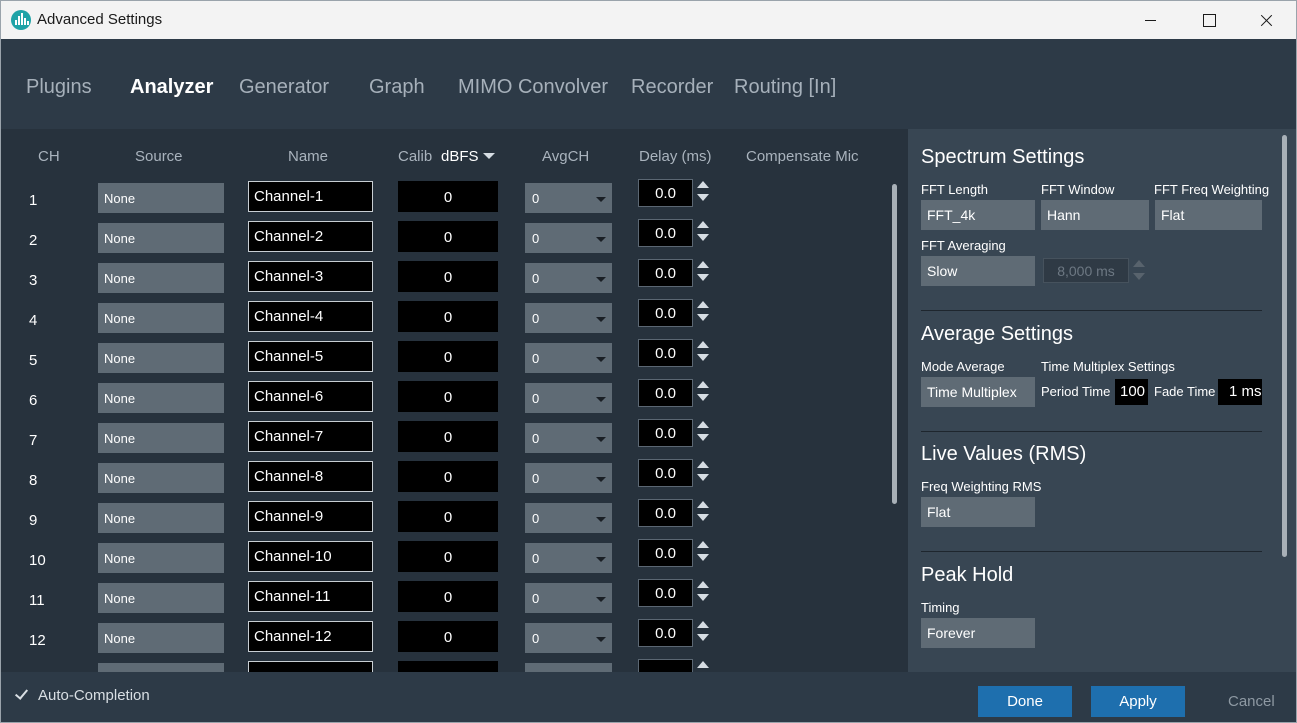 Image resolution: width=1297 pixels, height=723 pixels. What do you see at coordinates (310, 396) in the screenshot?
I see `channel-name-input: Channel-6` at bounding box center [310, 396].